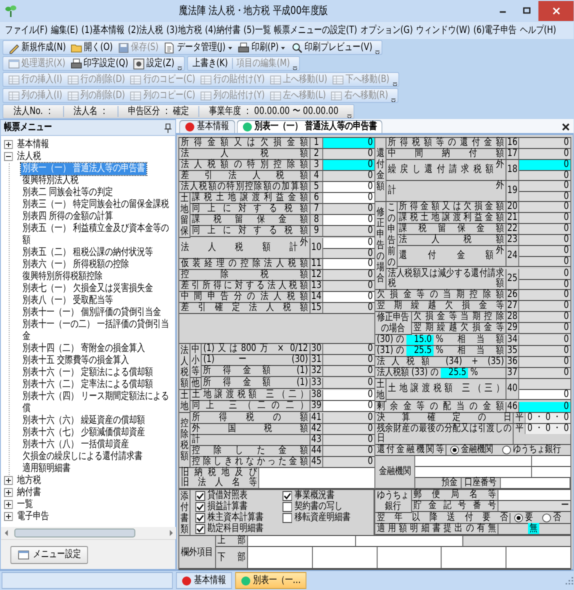 The image size is (574, 590). I want to click on tree-item: 別表十五 交際費等の損金算入, so click(75, 361).